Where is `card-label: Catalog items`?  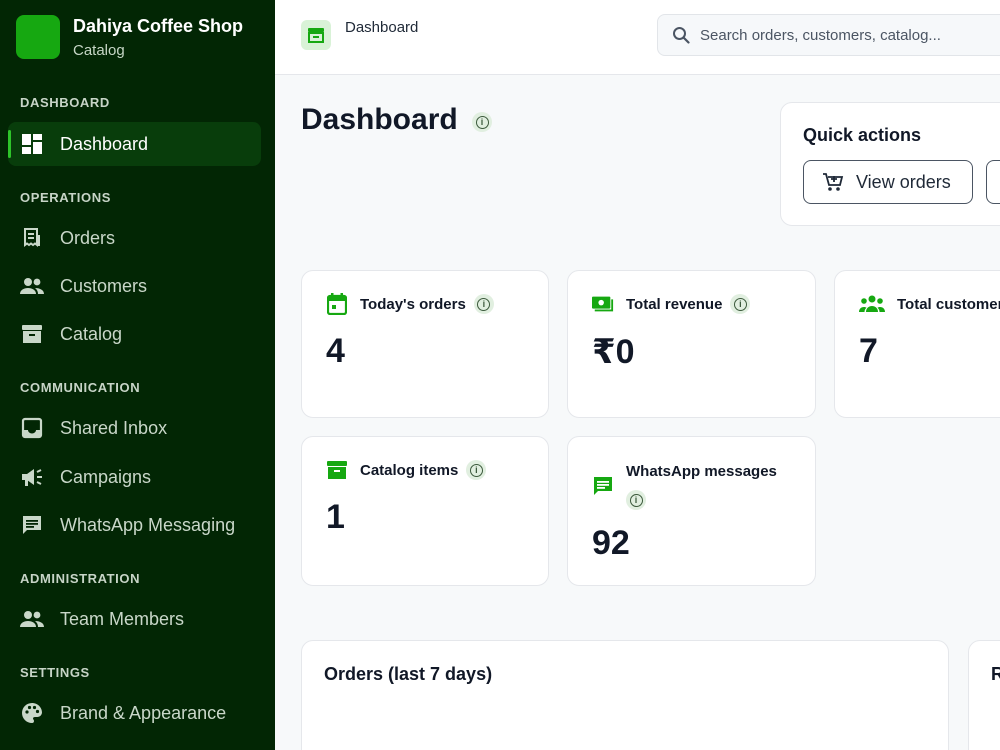
card-label: Catalog items is located at coordinates (409, 470).